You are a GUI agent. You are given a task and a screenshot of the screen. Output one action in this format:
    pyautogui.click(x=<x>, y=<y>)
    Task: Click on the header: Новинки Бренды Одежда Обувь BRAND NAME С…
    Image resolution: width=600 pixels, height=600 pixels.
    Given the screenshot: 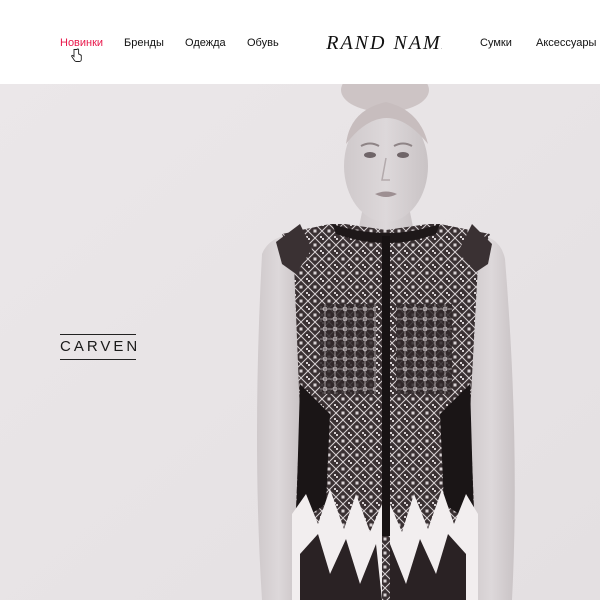 What is the action you would take?
    pyautogui.click(x=300, y=42)
    